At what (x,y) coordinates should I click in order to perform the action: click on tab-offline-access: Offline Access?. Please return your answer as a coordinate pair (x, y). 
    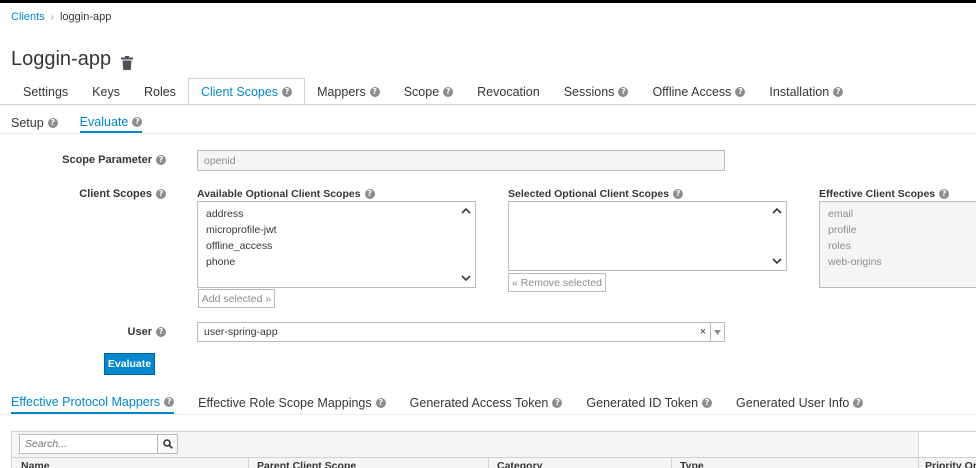
    Looking at the image, I should click on (698, 91).